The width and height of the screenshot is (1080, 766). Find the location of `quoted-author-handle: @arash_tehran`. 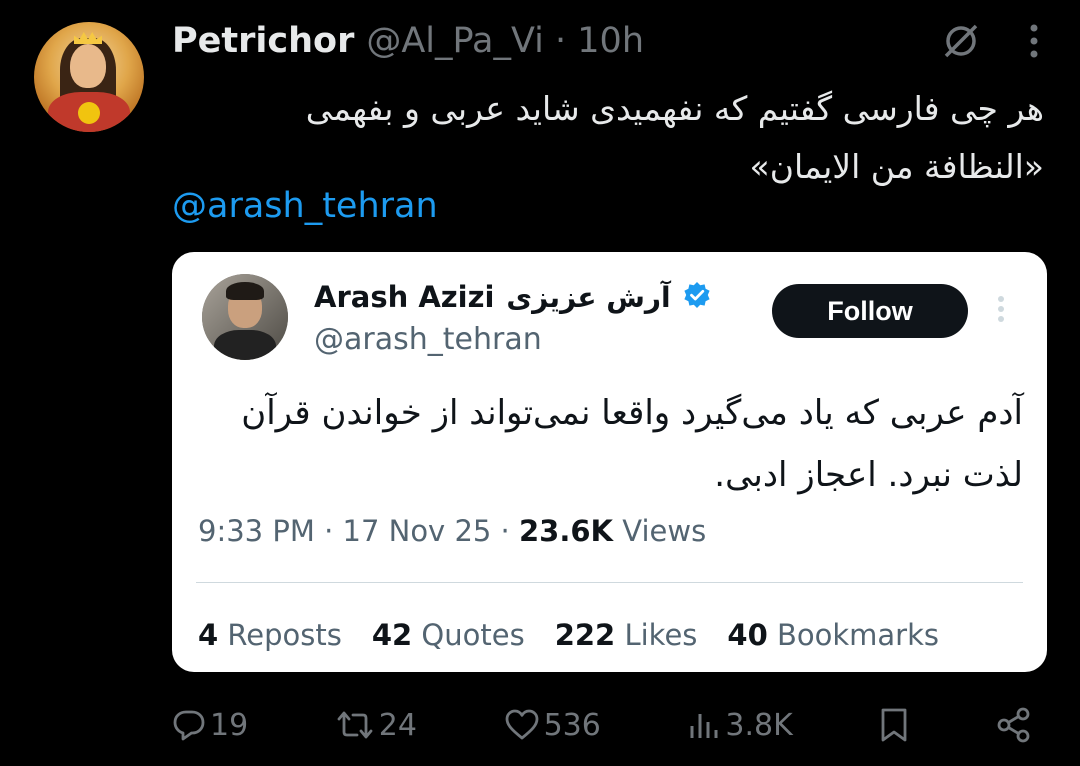

quoted-author-handle: @arash_tehran is located at coordinates (428, 339).